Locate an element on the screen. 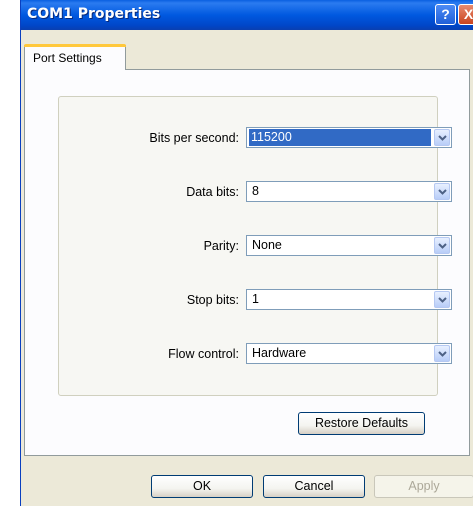 The height and width of the screenshot is (506, 473). data-bits-label: Data bits: is located at coordinates (212, 192).